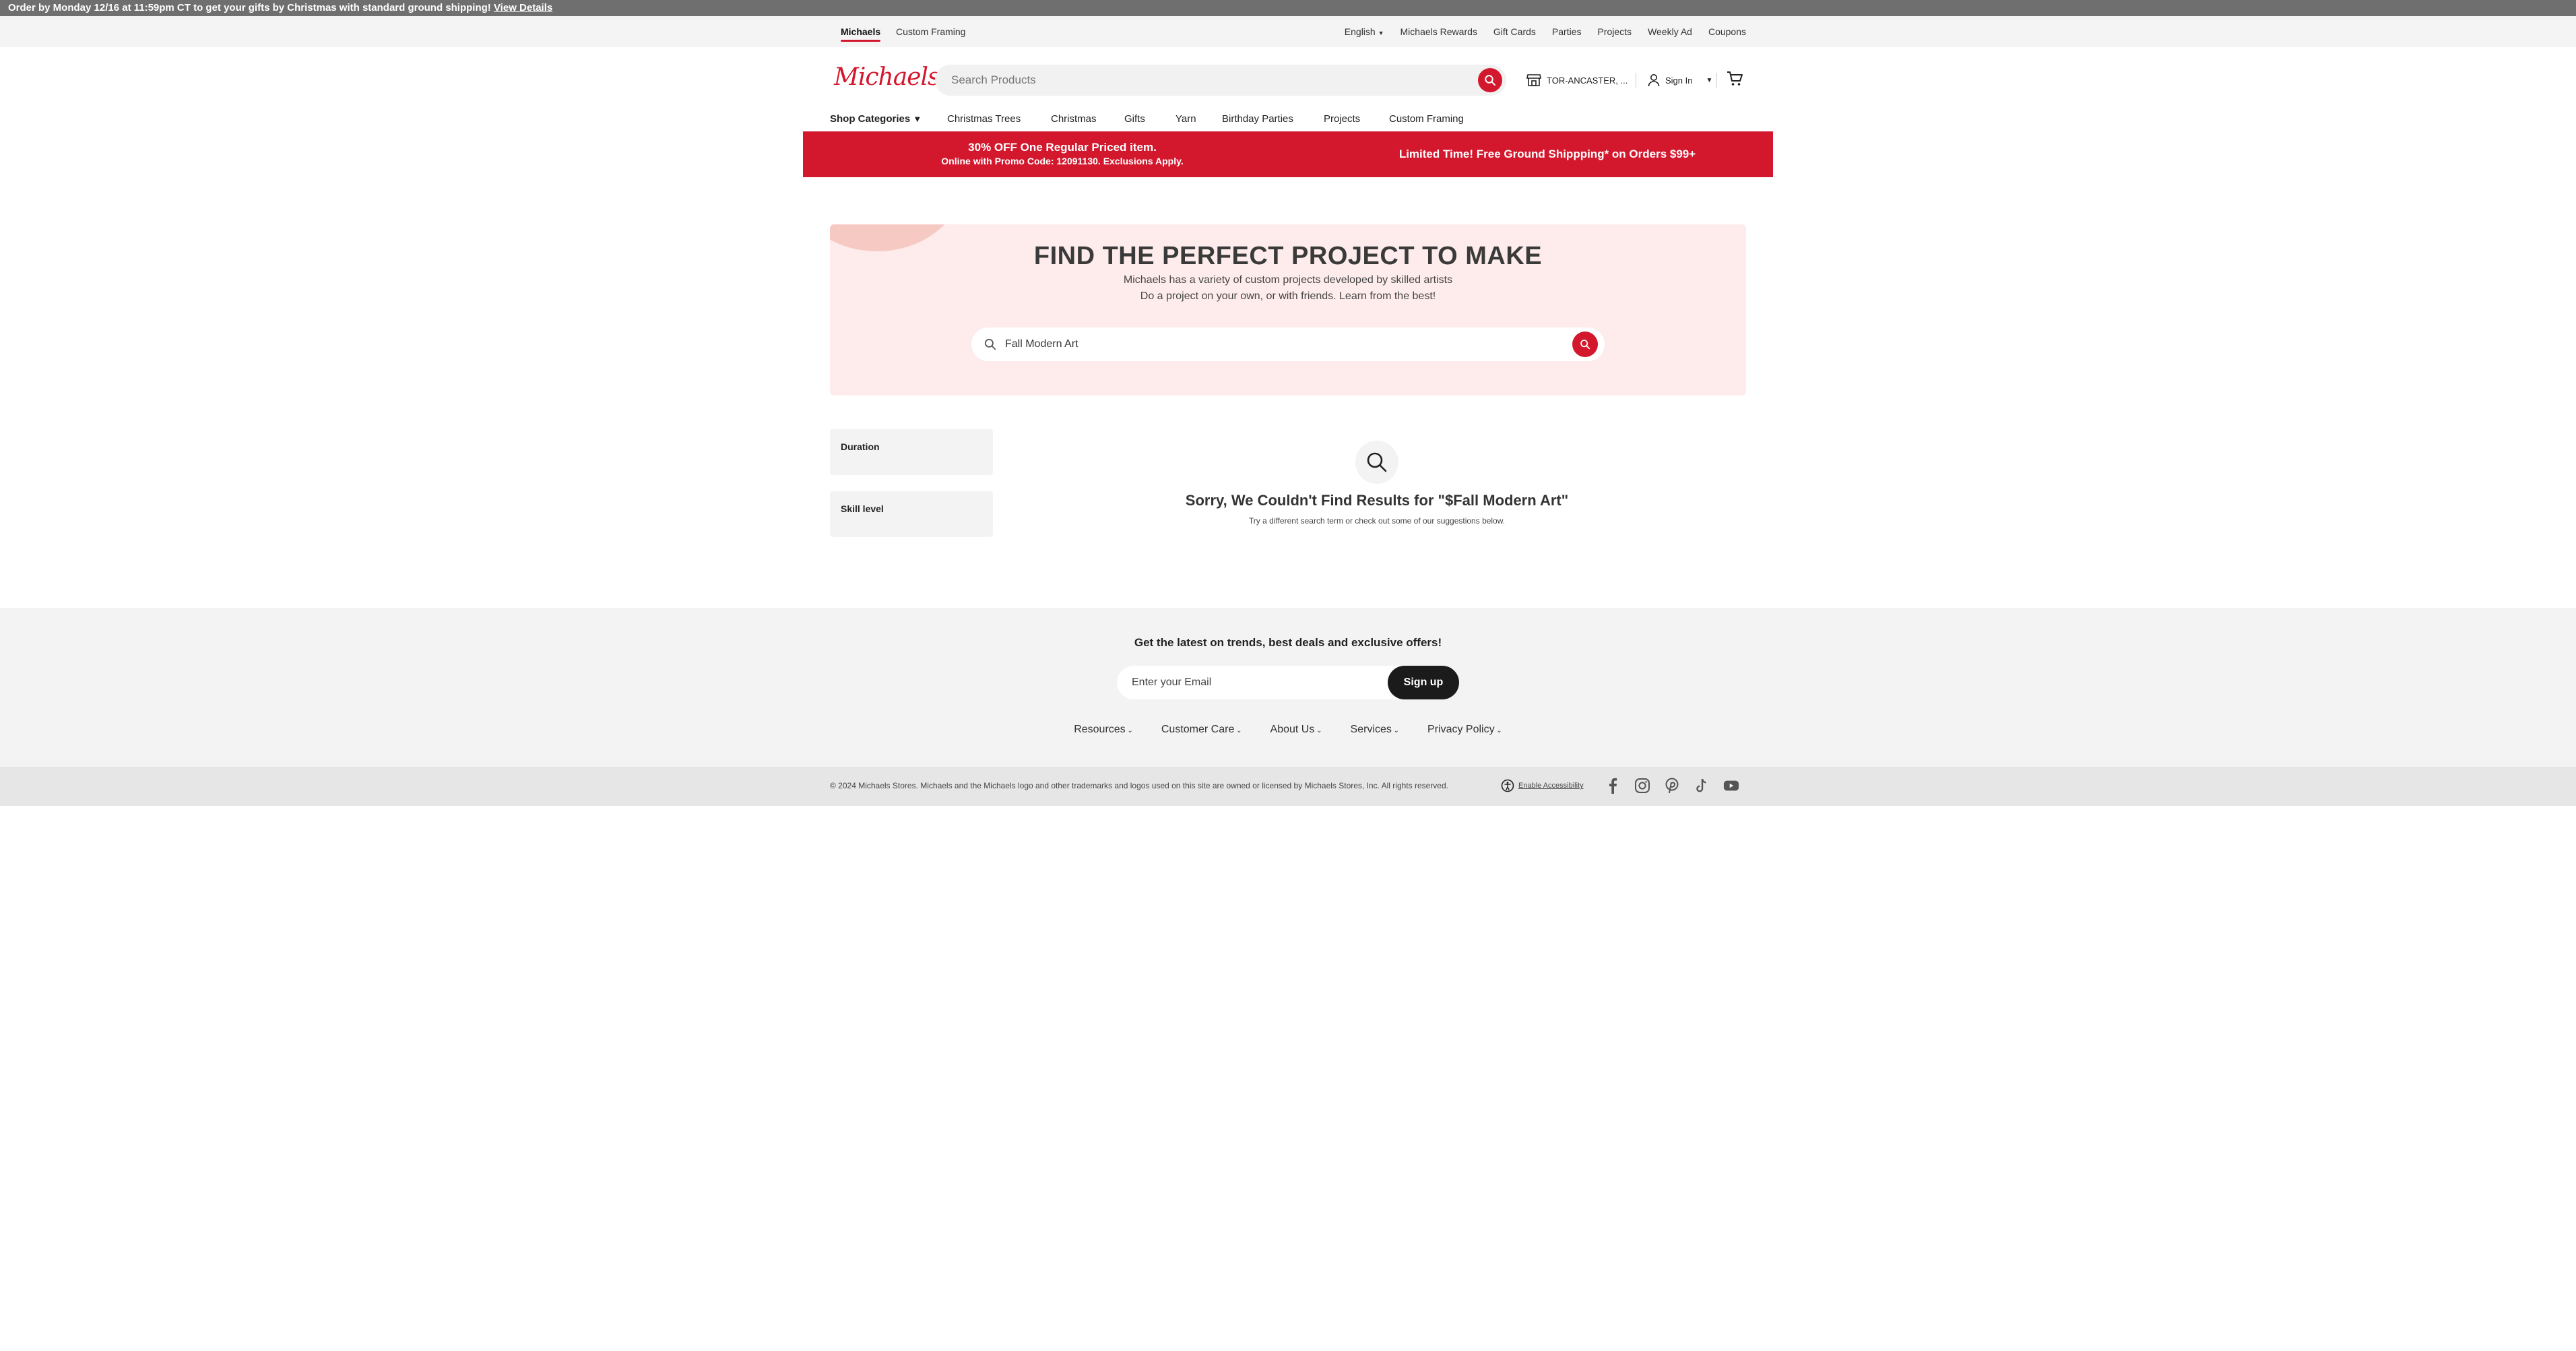 This screenshot has width=2576, height=1351. What do you see at coordinates (1439, 31) in the screenshot?
I see `link-michaels-rewards: Michaels Rewards` at bounding box center [1439, 31].